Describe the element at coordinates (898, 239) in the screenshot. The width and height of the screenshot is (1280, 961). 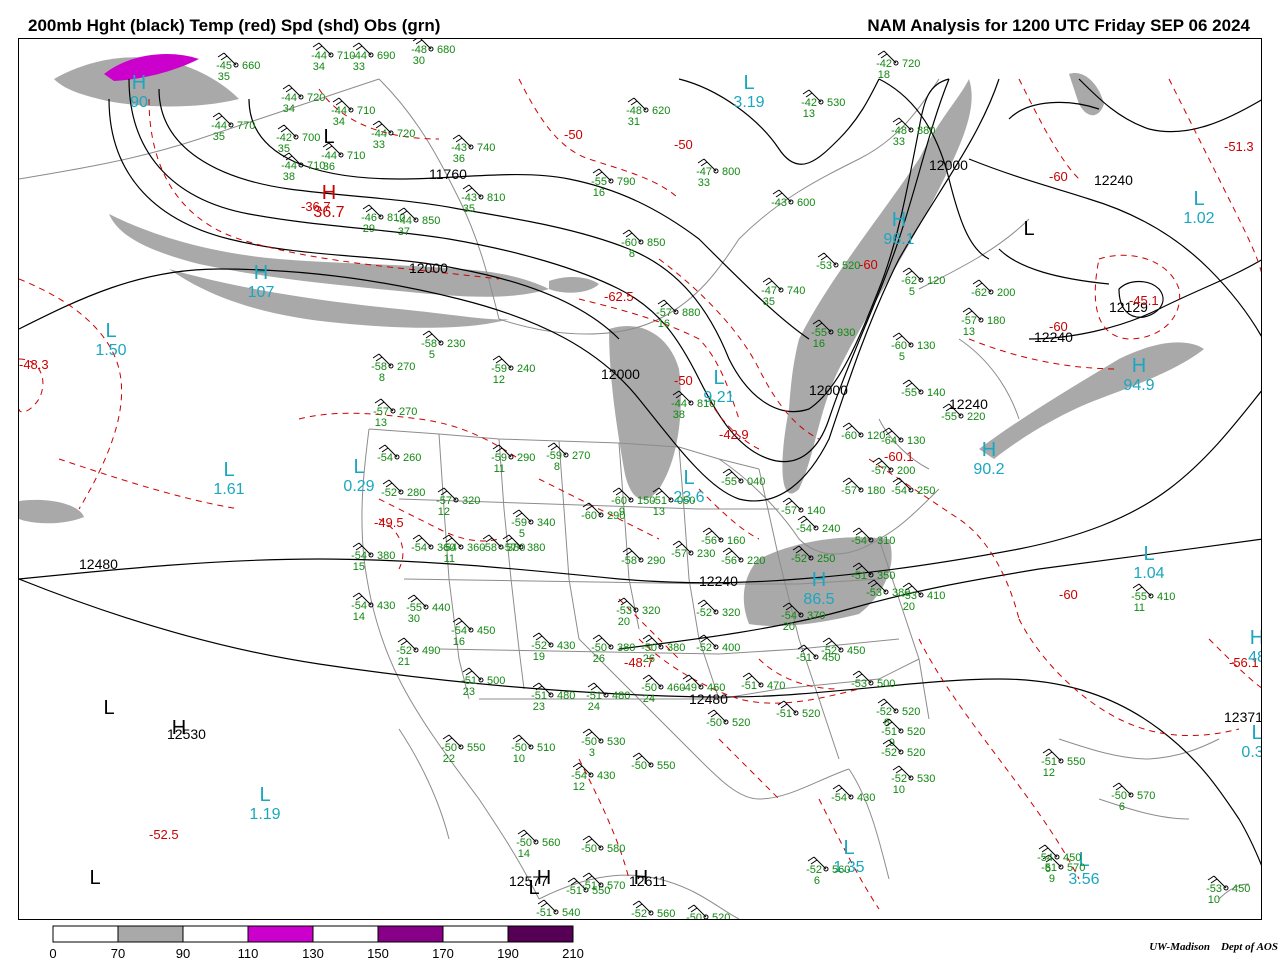
I see `center-value: 96.1` at that location.